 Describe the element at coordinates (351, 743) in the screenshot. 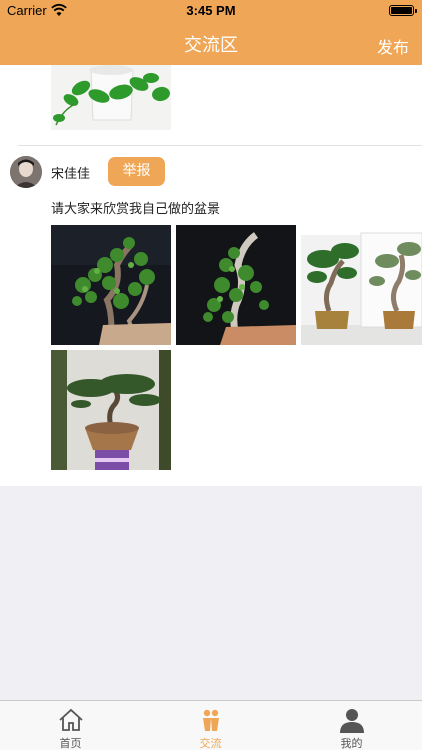

I see `tab-mine-label: 我的` at that location.